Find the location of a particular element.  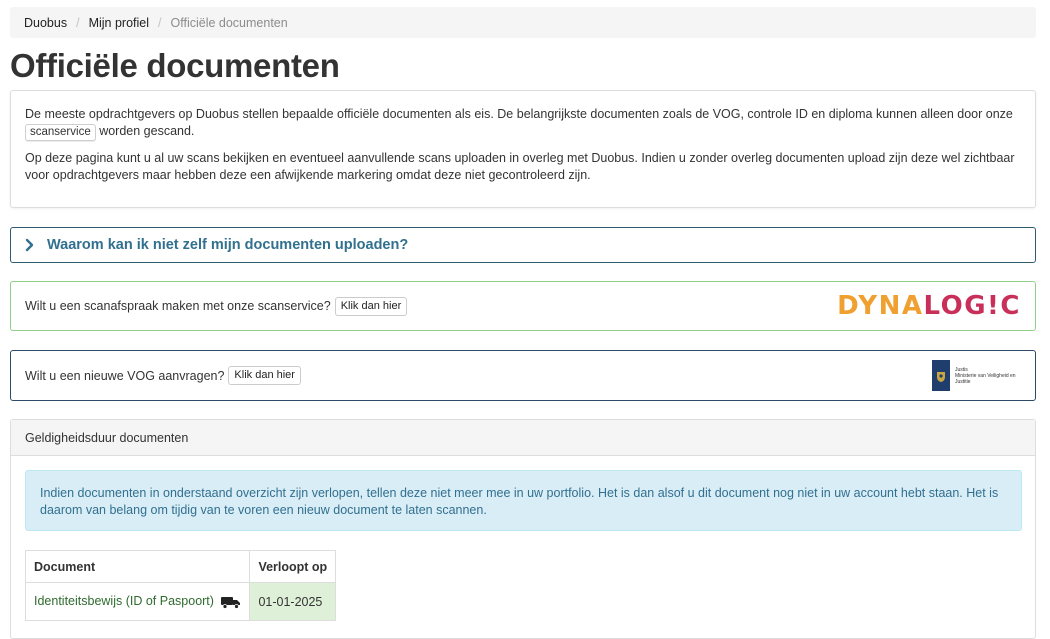

expires-cell: 01-01-2025 is located at coordinates (293, 601).